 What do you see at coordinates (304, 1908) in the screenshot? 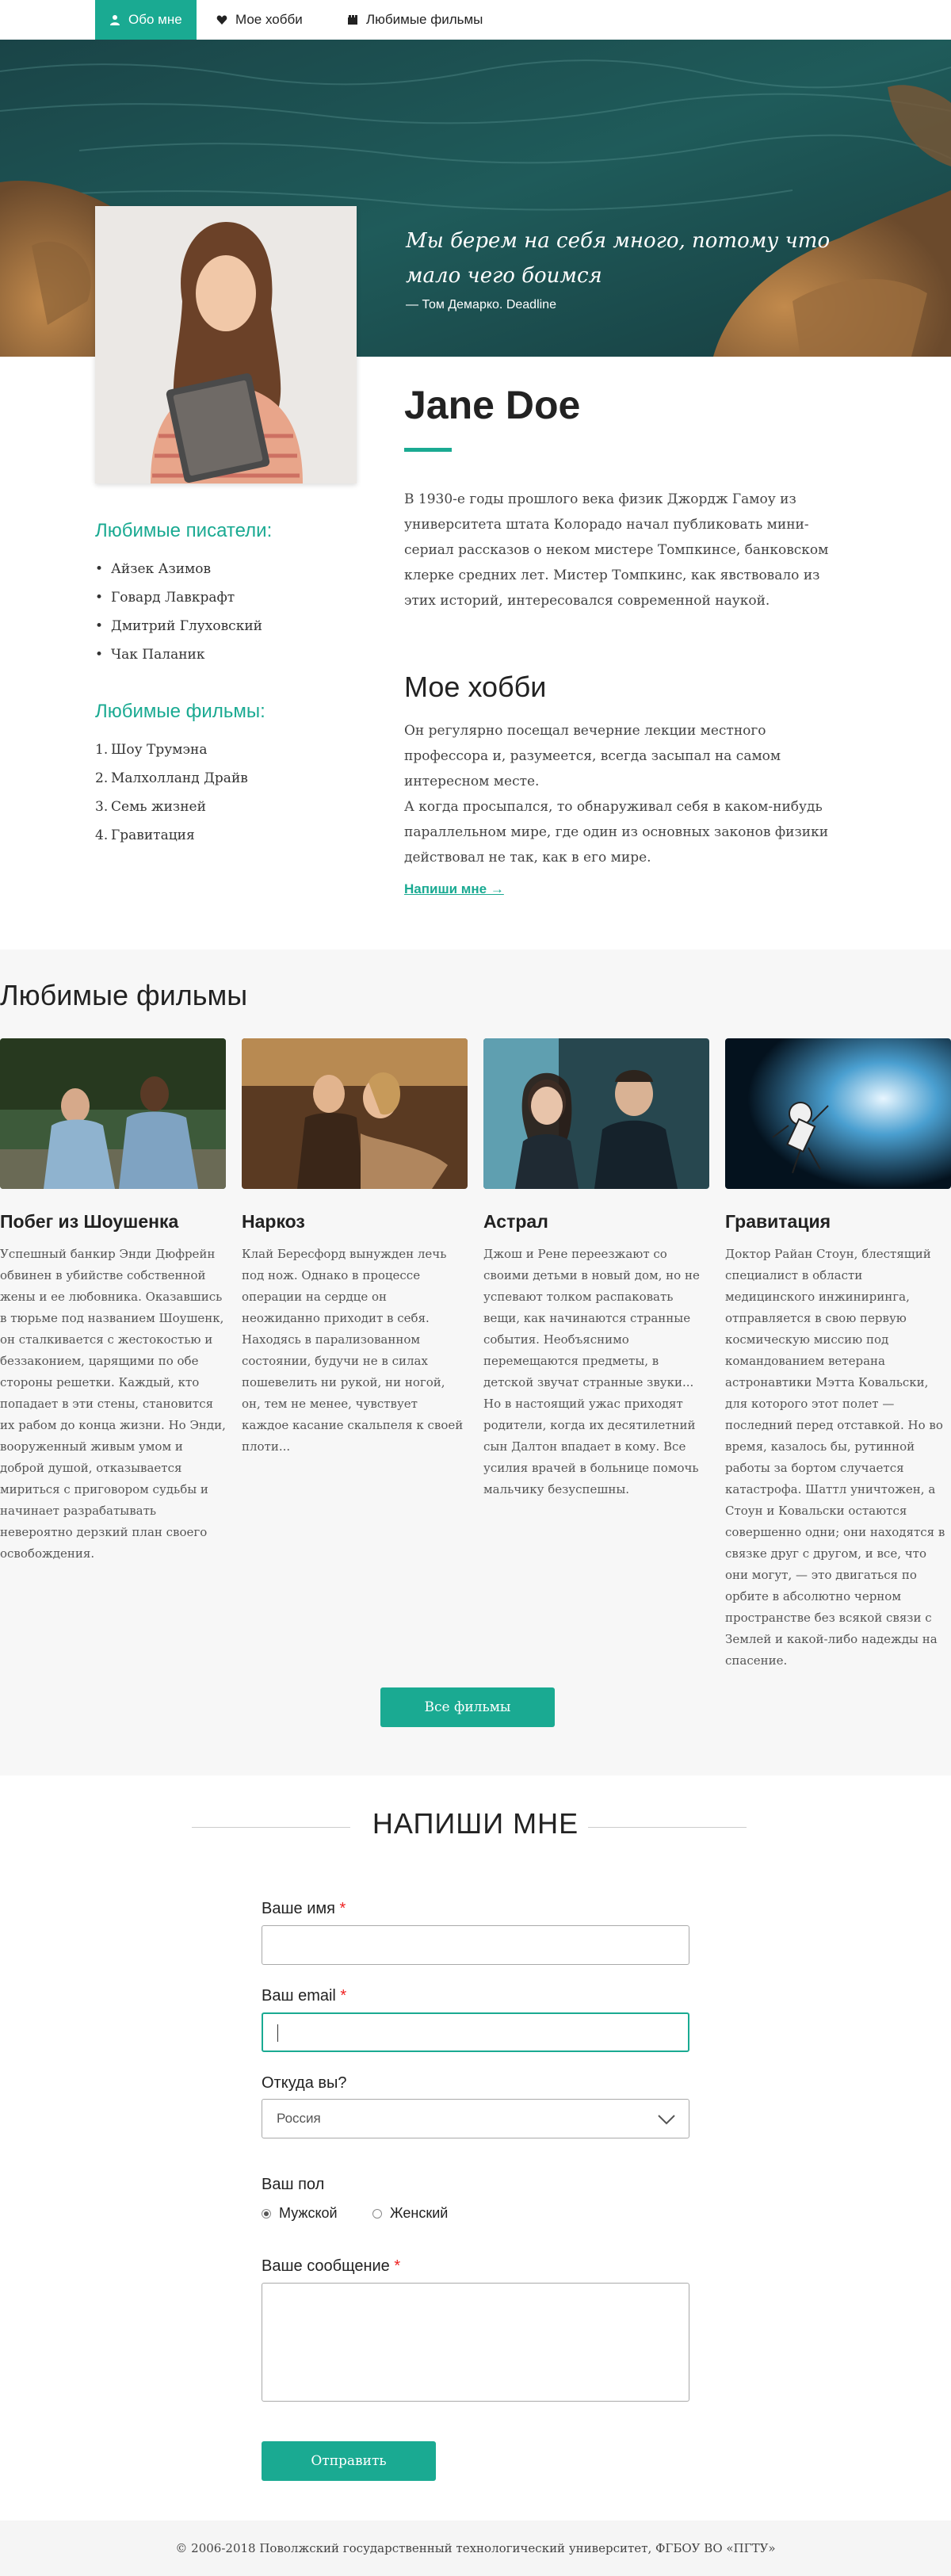
I see `name-label: Ваше имя *` at bounding box center [304, 1908].